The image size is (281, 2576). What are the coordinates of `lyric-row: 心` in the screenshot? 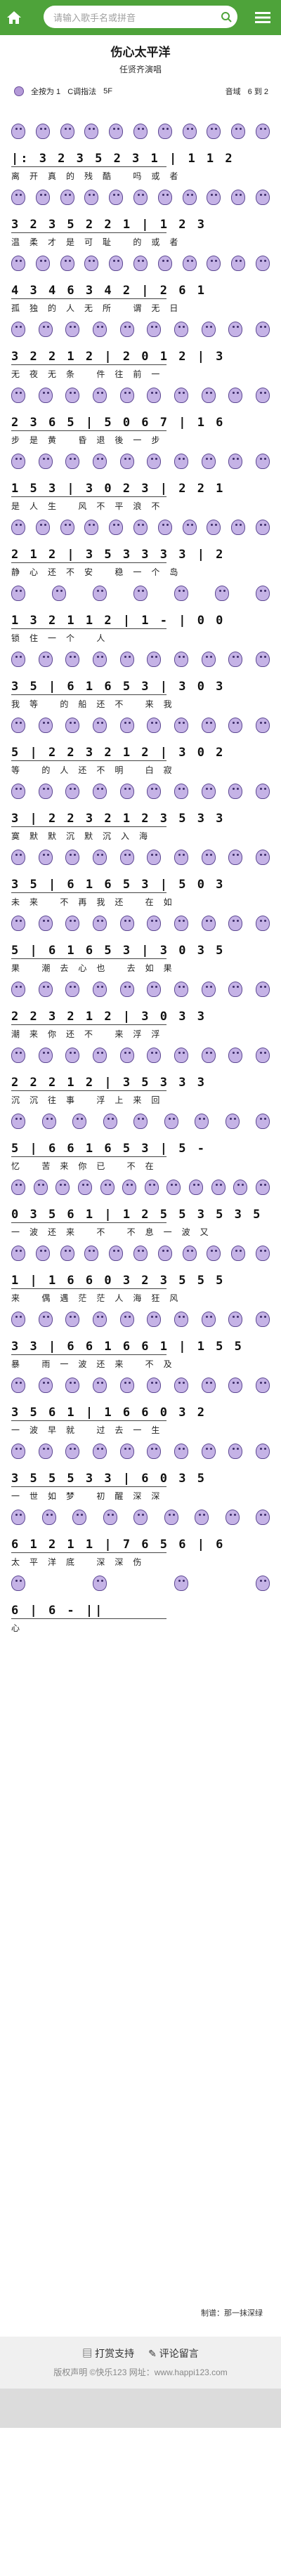 It's located at (21, 1628).